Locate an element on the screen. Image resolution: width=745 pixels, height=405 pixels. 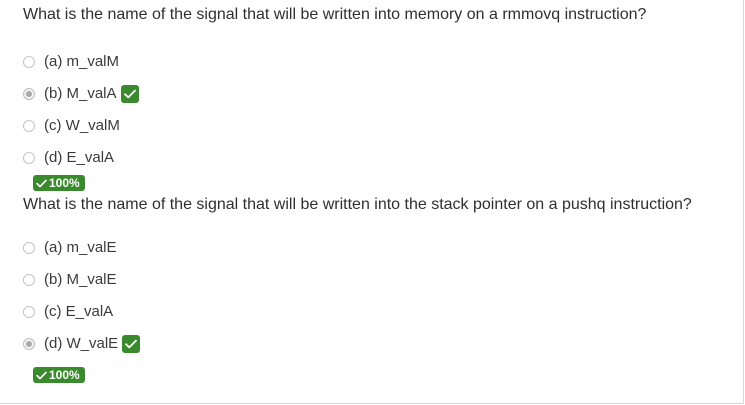
option-b: (b) M_valA is located at coordinates (81, 94).